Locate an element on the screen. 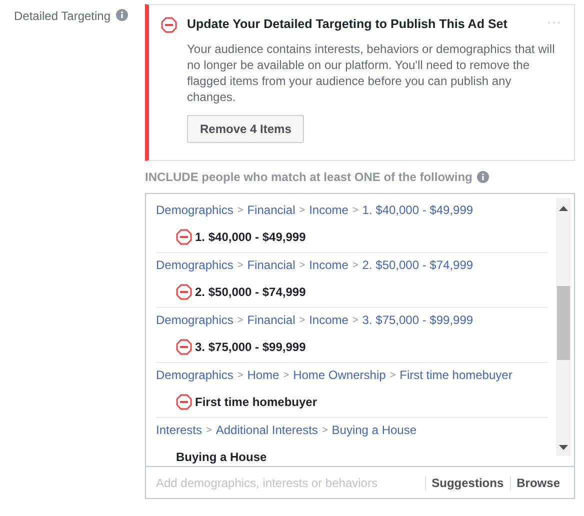 The height and width of the screenshot is (516, 584). path-link: First time homebuyer is located at coordinates (456, 375).